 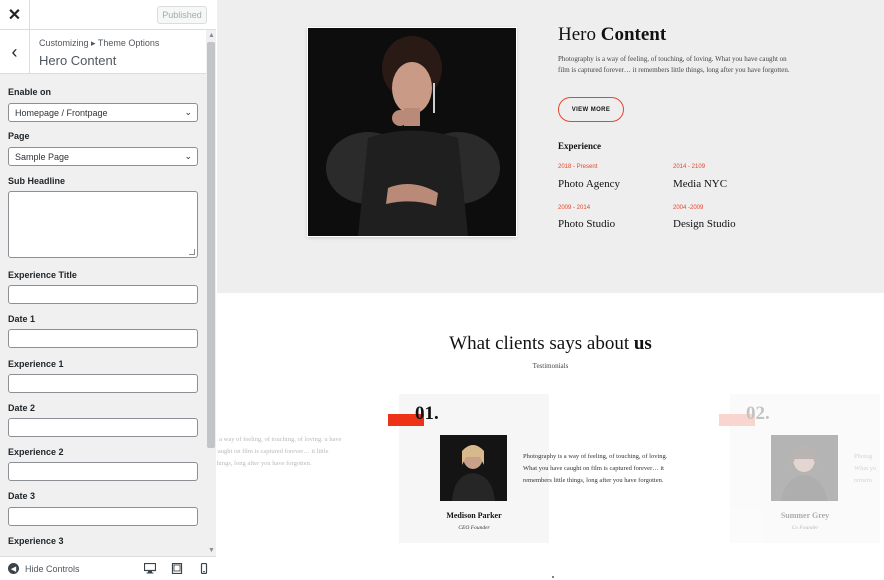 What do you see at coordinates (22, 408) in the screenshot?
I see `date-2-label: Date 2` at bounding box center [22, 408].